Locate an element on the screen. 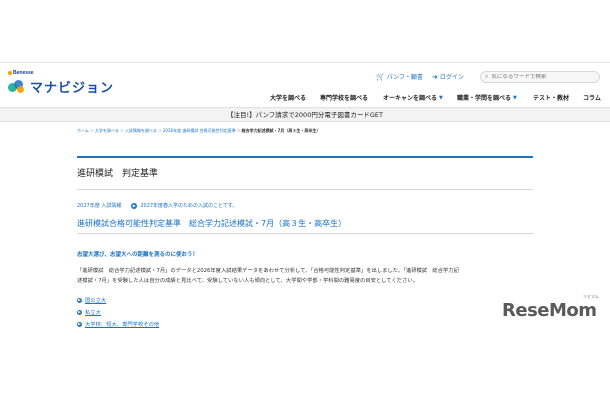 Image resolution: width=610 pixels, height=400 pixels. nav-item-label: テスト・教材 is located at coordinates (551, 98).